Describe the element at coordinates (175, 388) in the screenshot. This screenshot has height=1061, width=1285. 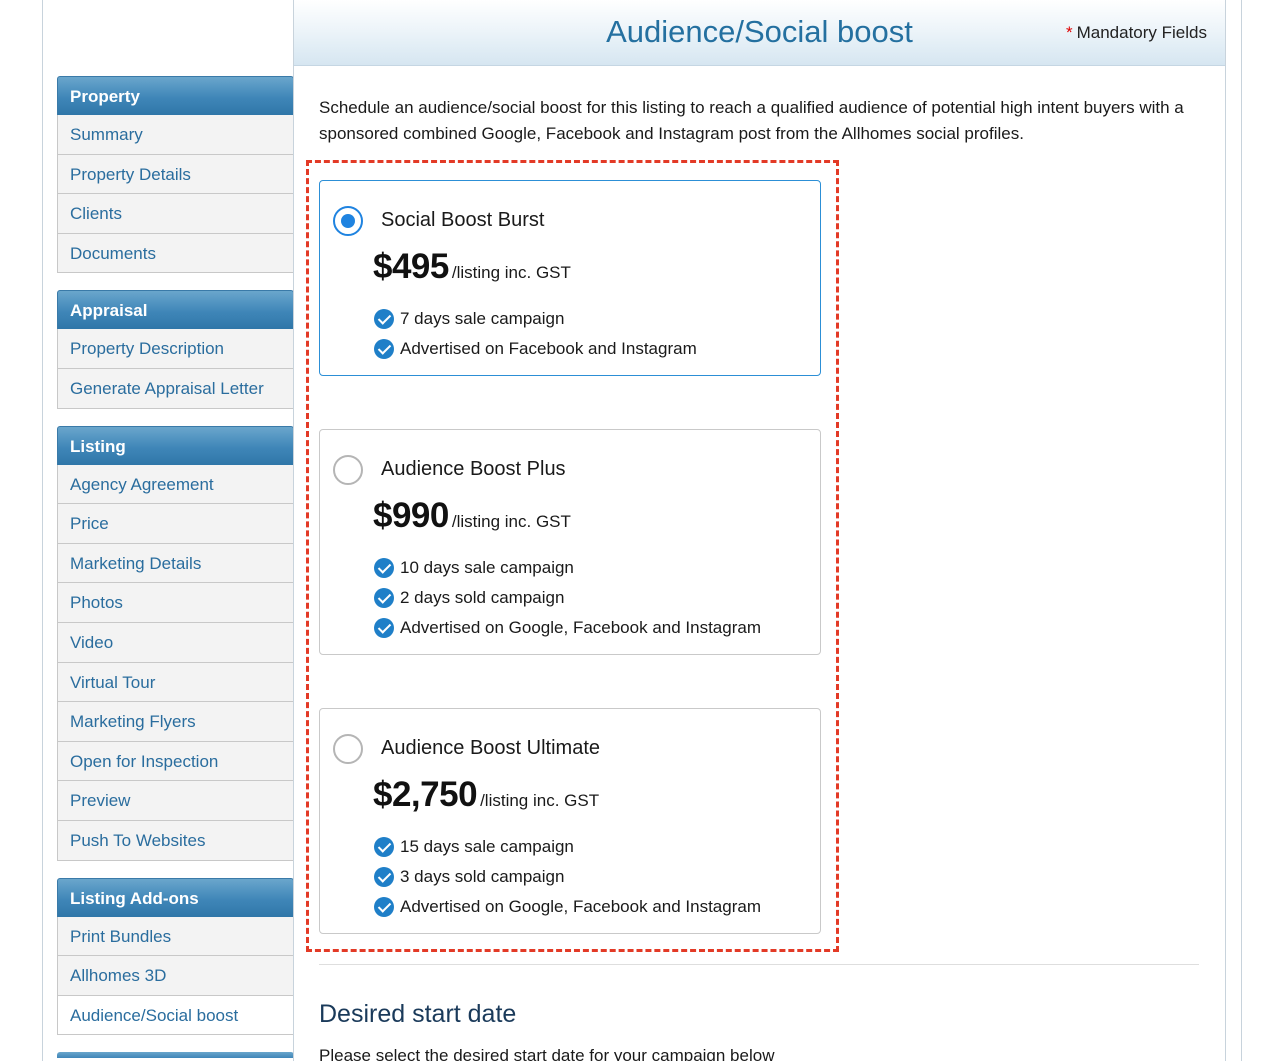
I see `sidebar-item-generate-appraisal-letter: Generate Appraisal Letter` at that location.